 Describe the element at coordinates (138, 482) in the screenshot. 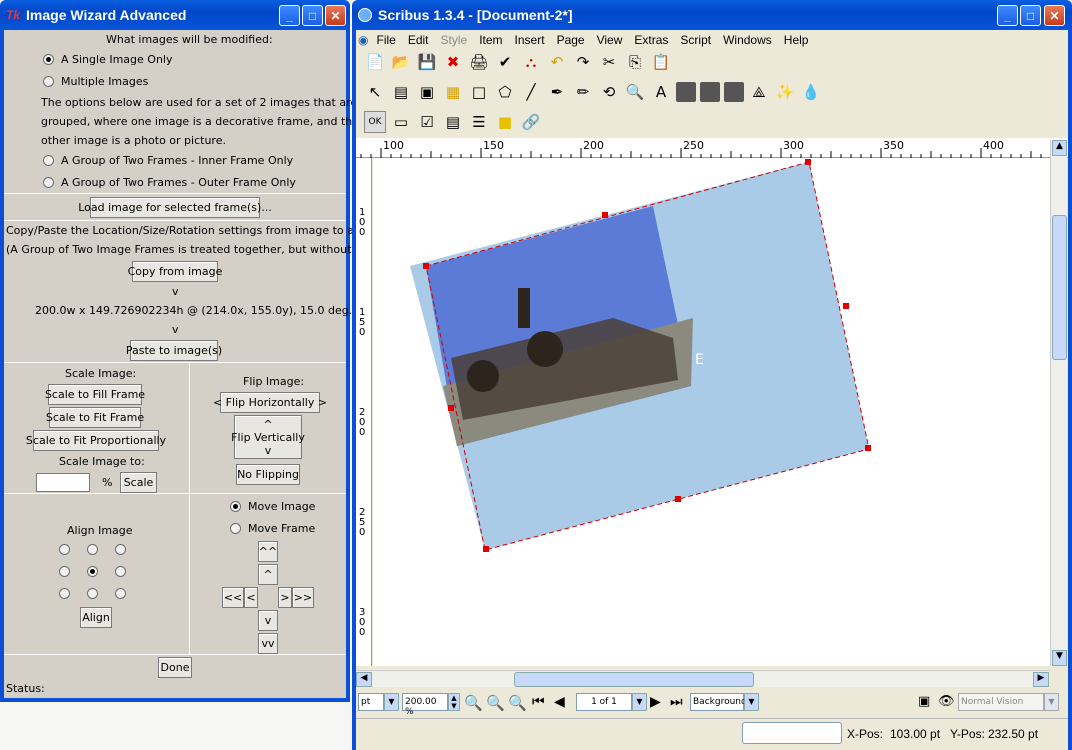

I see `scale-button: Scale` at that location.